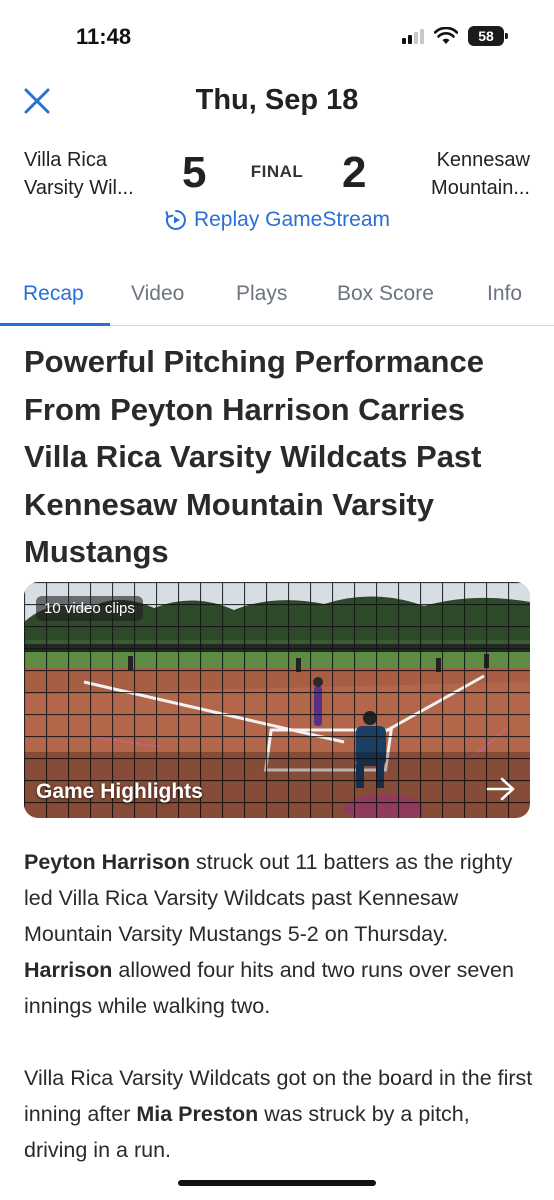  I want to click on status-bar: 11:48 58, so click(277, 30).